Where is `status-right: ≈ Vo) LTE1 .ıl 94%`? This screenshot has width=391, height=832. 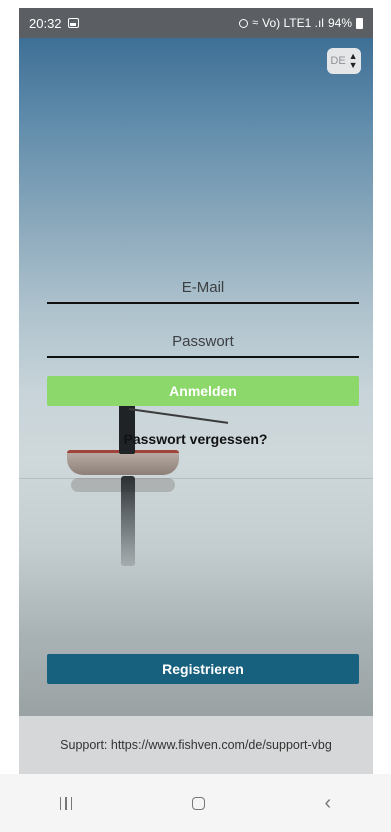
status-right: ≈ Vo) LTE1 .ıl 94% is located at coordinates (301, 23).